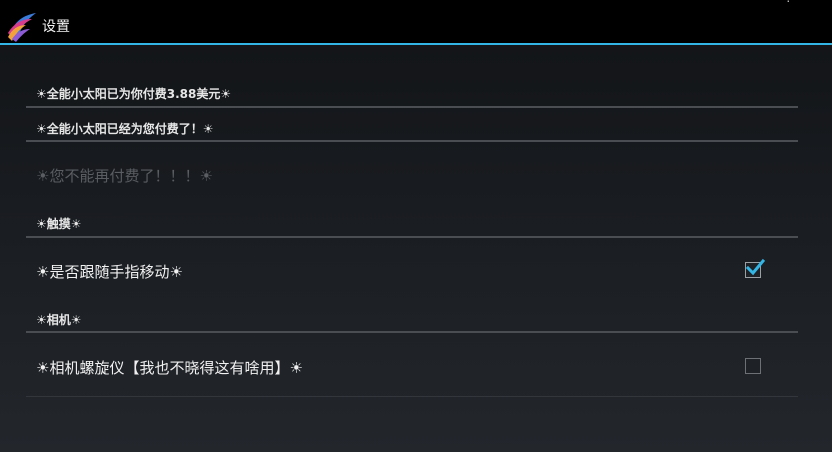 This screenshot has height=452, width=832. I want to click on camera-gyroscope-label: ☀相机螺旋仪【我也不晓得这有啥用】☀, so click(169, 367).